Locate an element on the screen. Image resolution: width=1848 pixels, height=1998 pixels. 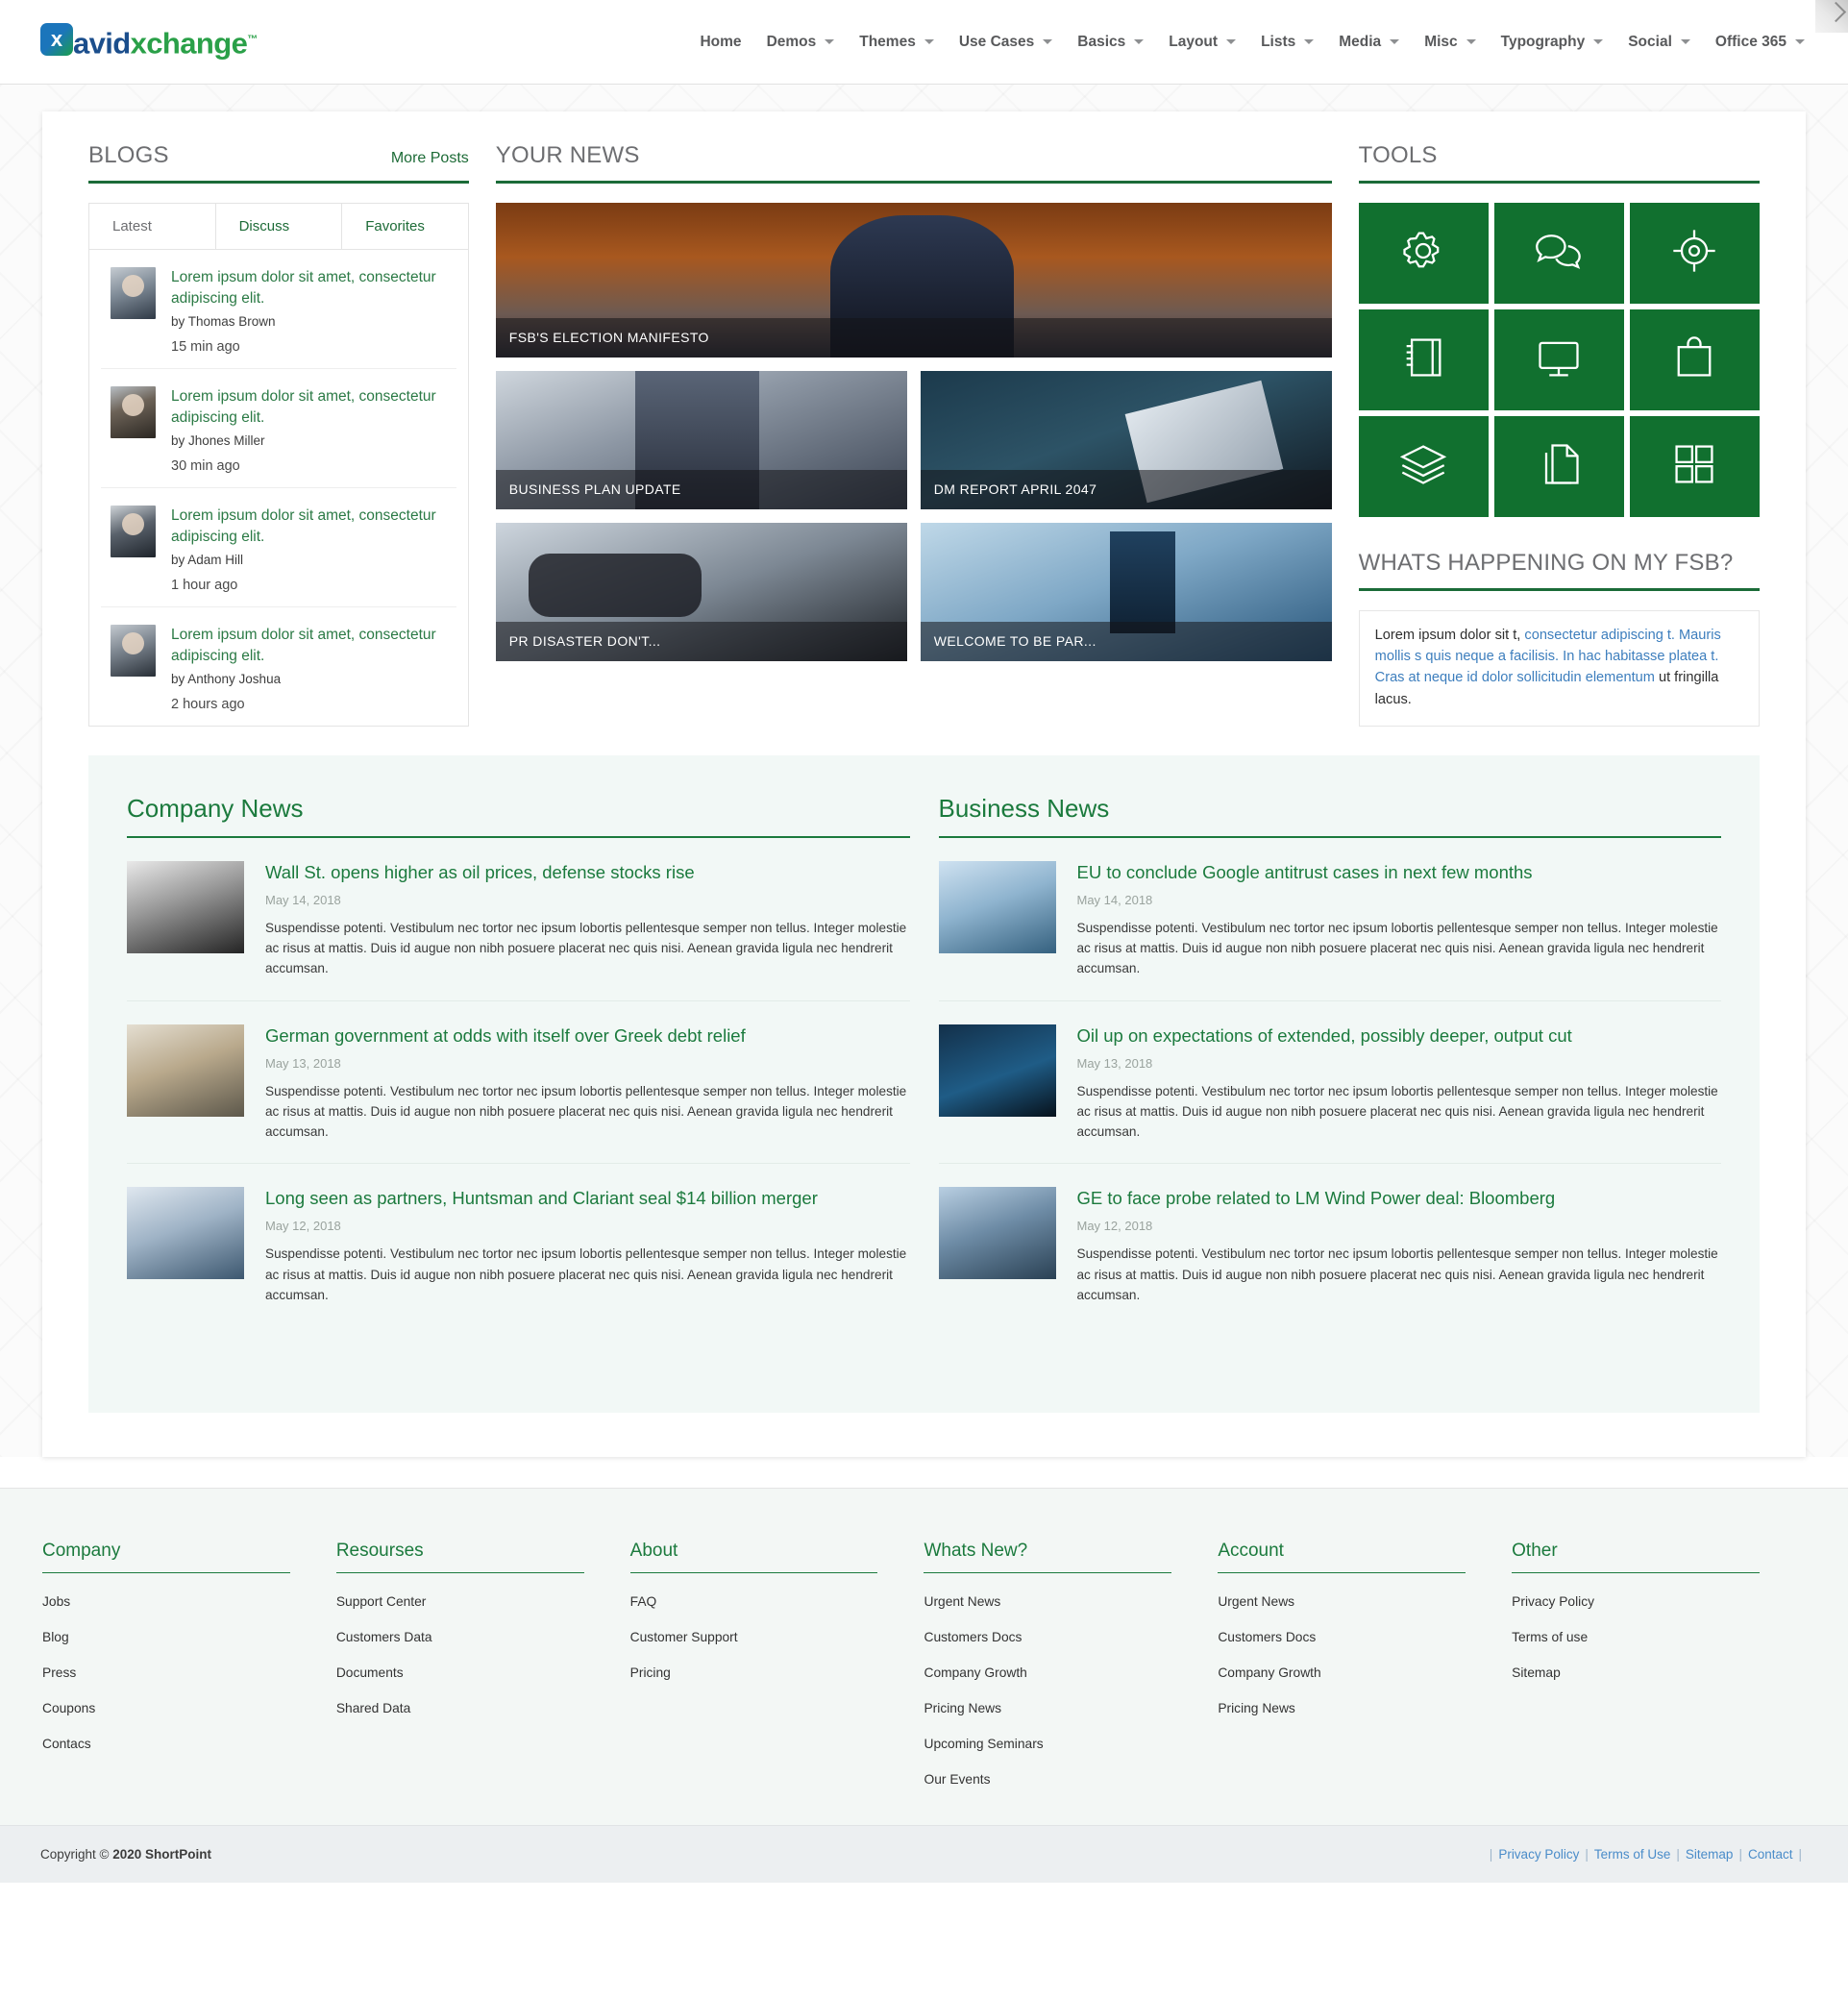
nav-item-office-365: Office 365 is located at coordinates (1760, 42).